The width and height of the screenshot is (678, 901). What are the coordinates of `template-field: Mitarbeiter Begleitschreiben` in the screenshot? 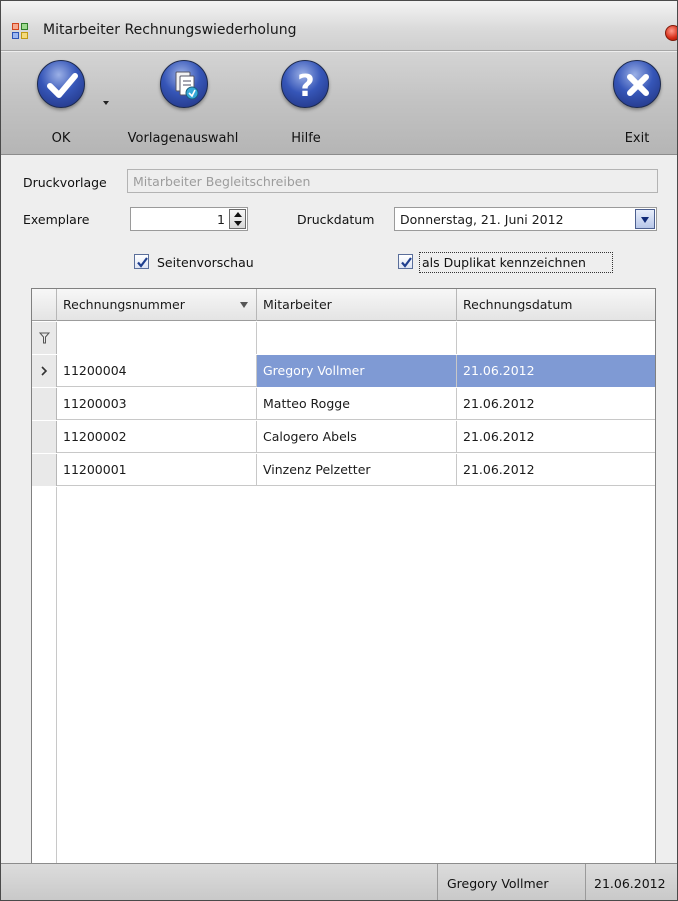 It's located at (392, 181).